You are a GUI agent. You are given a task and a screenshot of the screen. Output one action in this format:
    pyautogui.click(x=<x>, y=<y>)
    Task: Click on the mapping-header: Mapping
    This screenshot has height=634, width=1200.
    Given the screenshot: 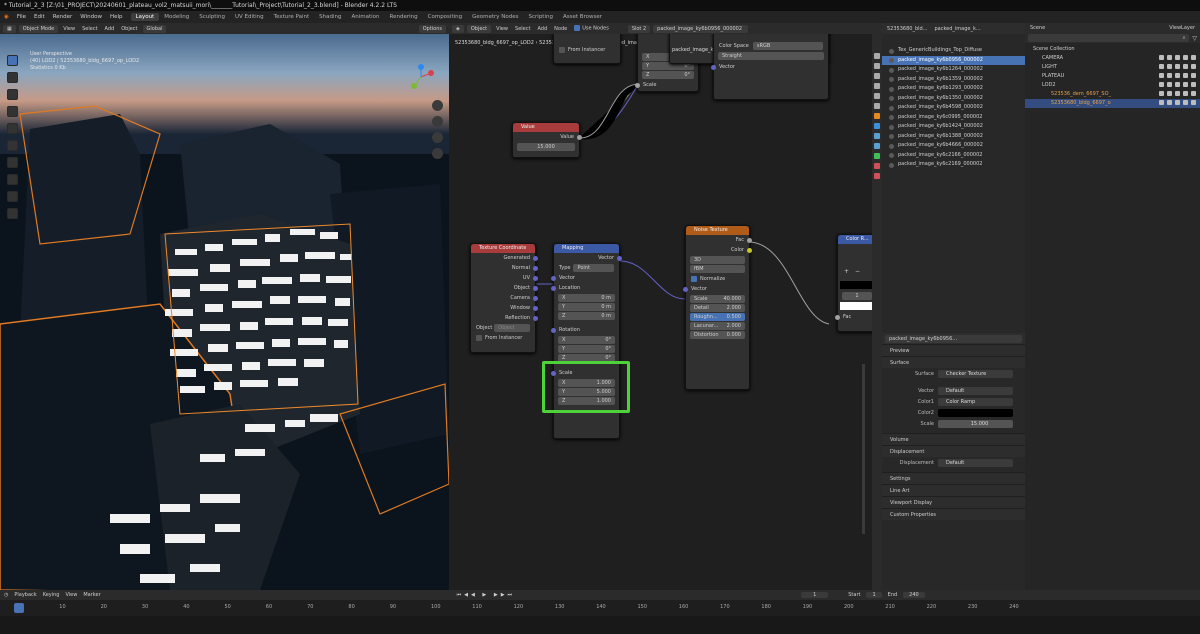 What is the action you would take?
    pyautogui.click(x=586, y=248)
    